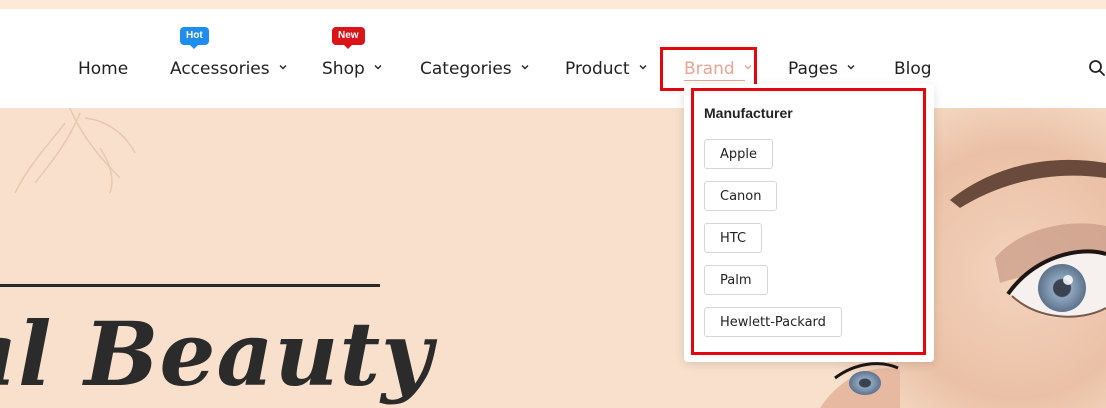 The image size is (1106, 408). I want to click on nav-item-accessories: Accessories, so click(229, 69).